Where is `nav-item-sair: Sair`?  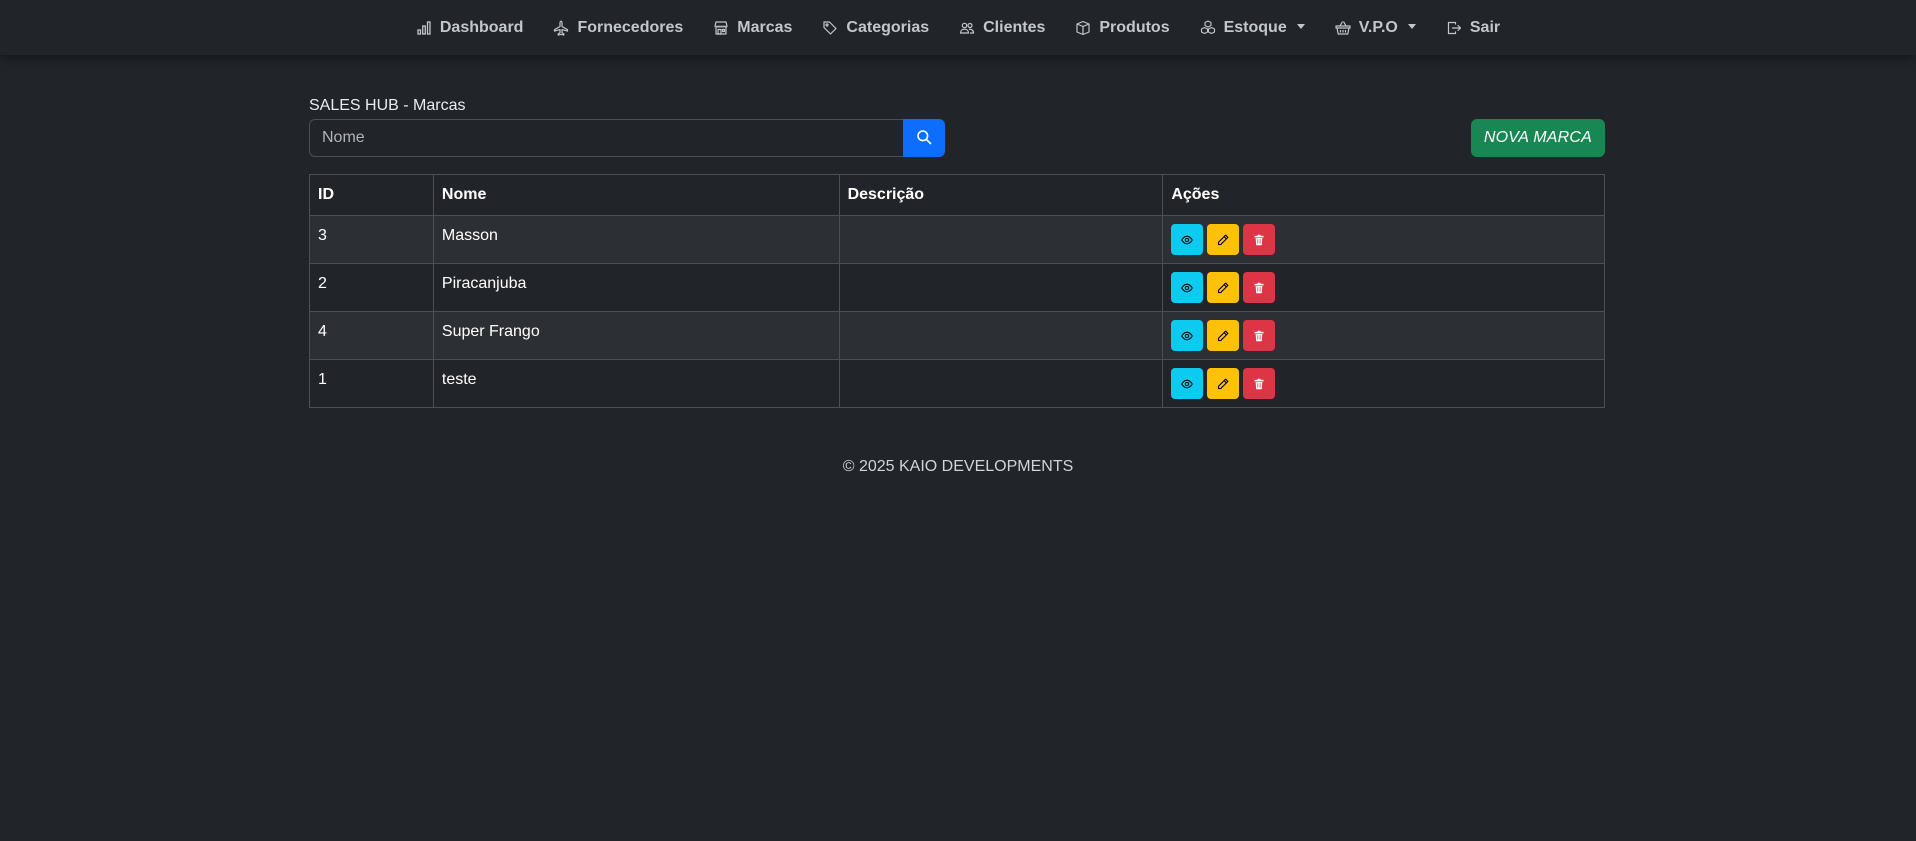 nav-item-sair: Sair is located at coordinates (1473, 28).